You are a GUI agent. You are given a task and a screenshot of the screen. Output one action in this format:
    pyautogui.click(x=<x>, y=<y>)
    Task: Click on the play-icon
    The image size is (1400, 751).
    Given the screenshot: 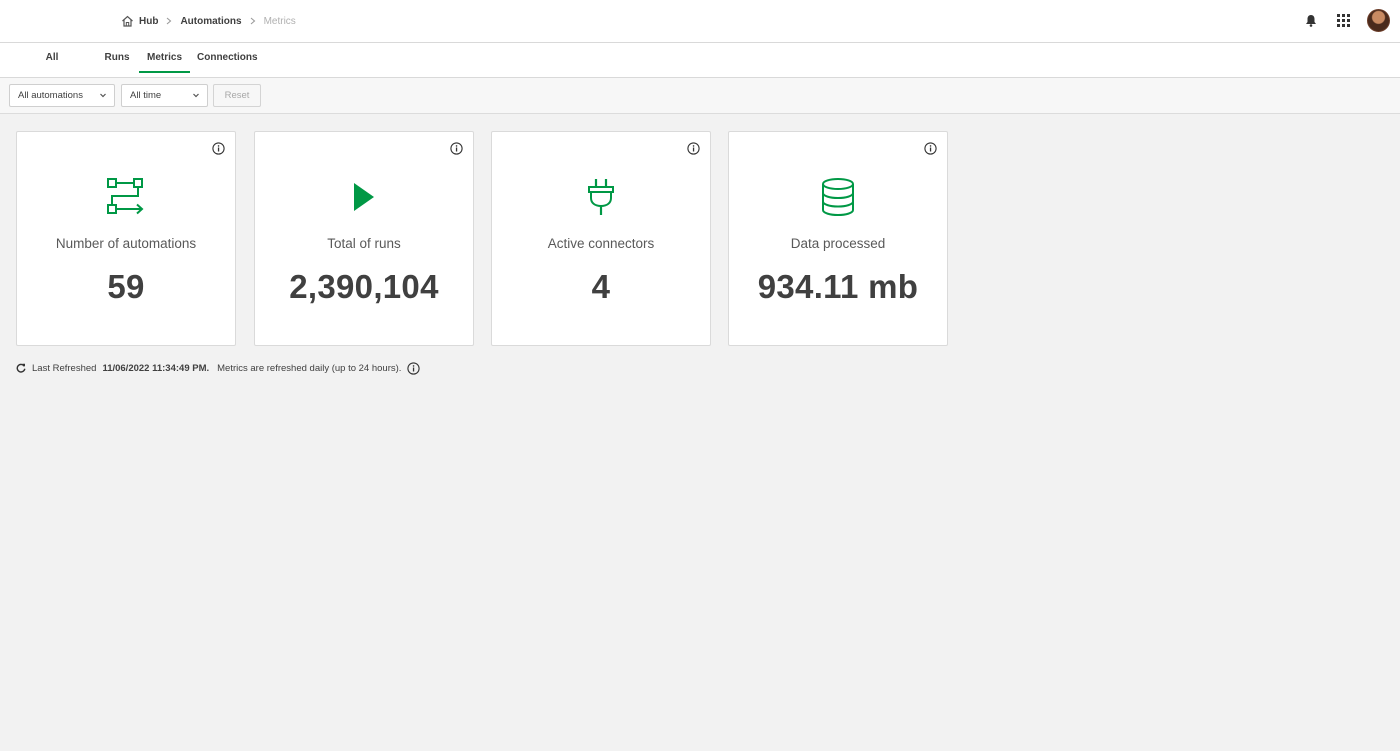 What is the action you would take?
    pyautogui.click(x=364, y=197)
    